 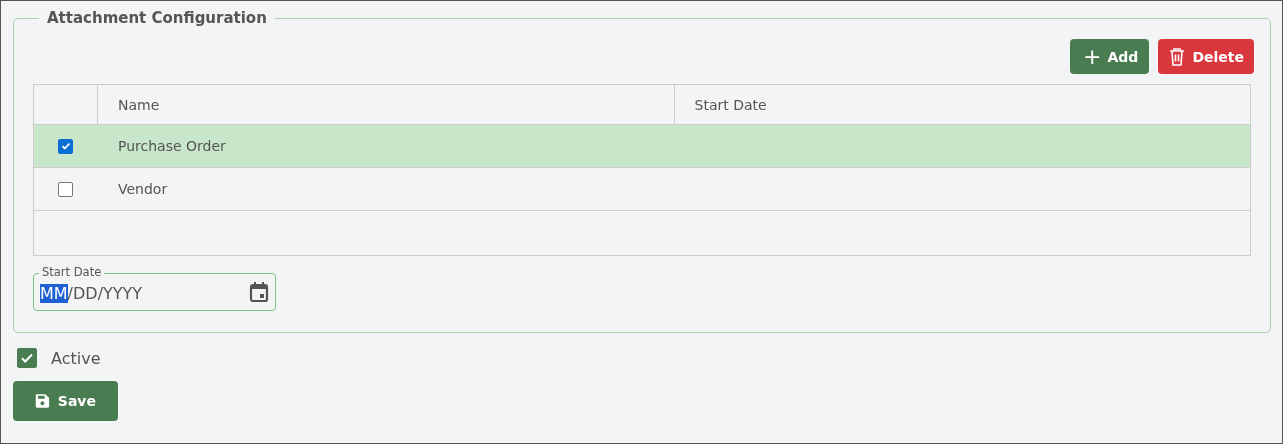 I want to click on active-checkbox, so click(x=27, y=358).